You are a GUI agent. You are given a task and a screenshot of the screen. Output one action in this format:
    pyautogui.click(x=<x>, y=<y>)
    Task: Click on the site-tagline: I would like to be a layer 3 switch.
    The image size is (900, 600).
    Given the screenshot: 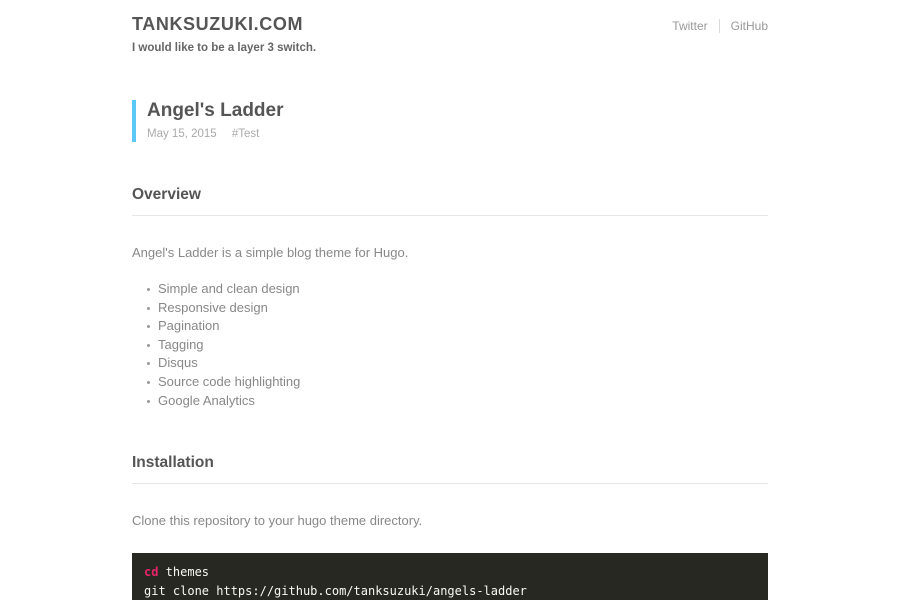 What is the action you would take?
    pyautogui.click(x=224, y=47)
    